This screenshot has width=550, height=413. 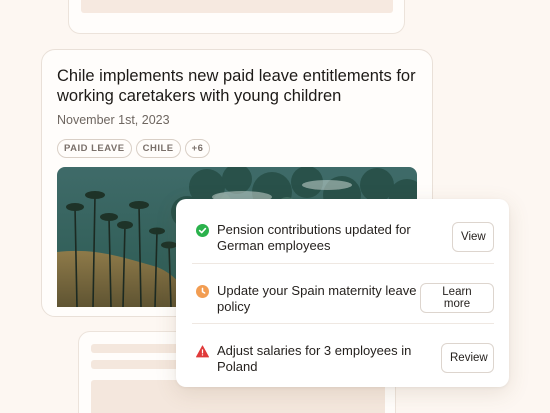 What do you see at coordinates (202, 351) in the screenshot?
I see `warning-triangle-icon` at bounding box center [202, 351].